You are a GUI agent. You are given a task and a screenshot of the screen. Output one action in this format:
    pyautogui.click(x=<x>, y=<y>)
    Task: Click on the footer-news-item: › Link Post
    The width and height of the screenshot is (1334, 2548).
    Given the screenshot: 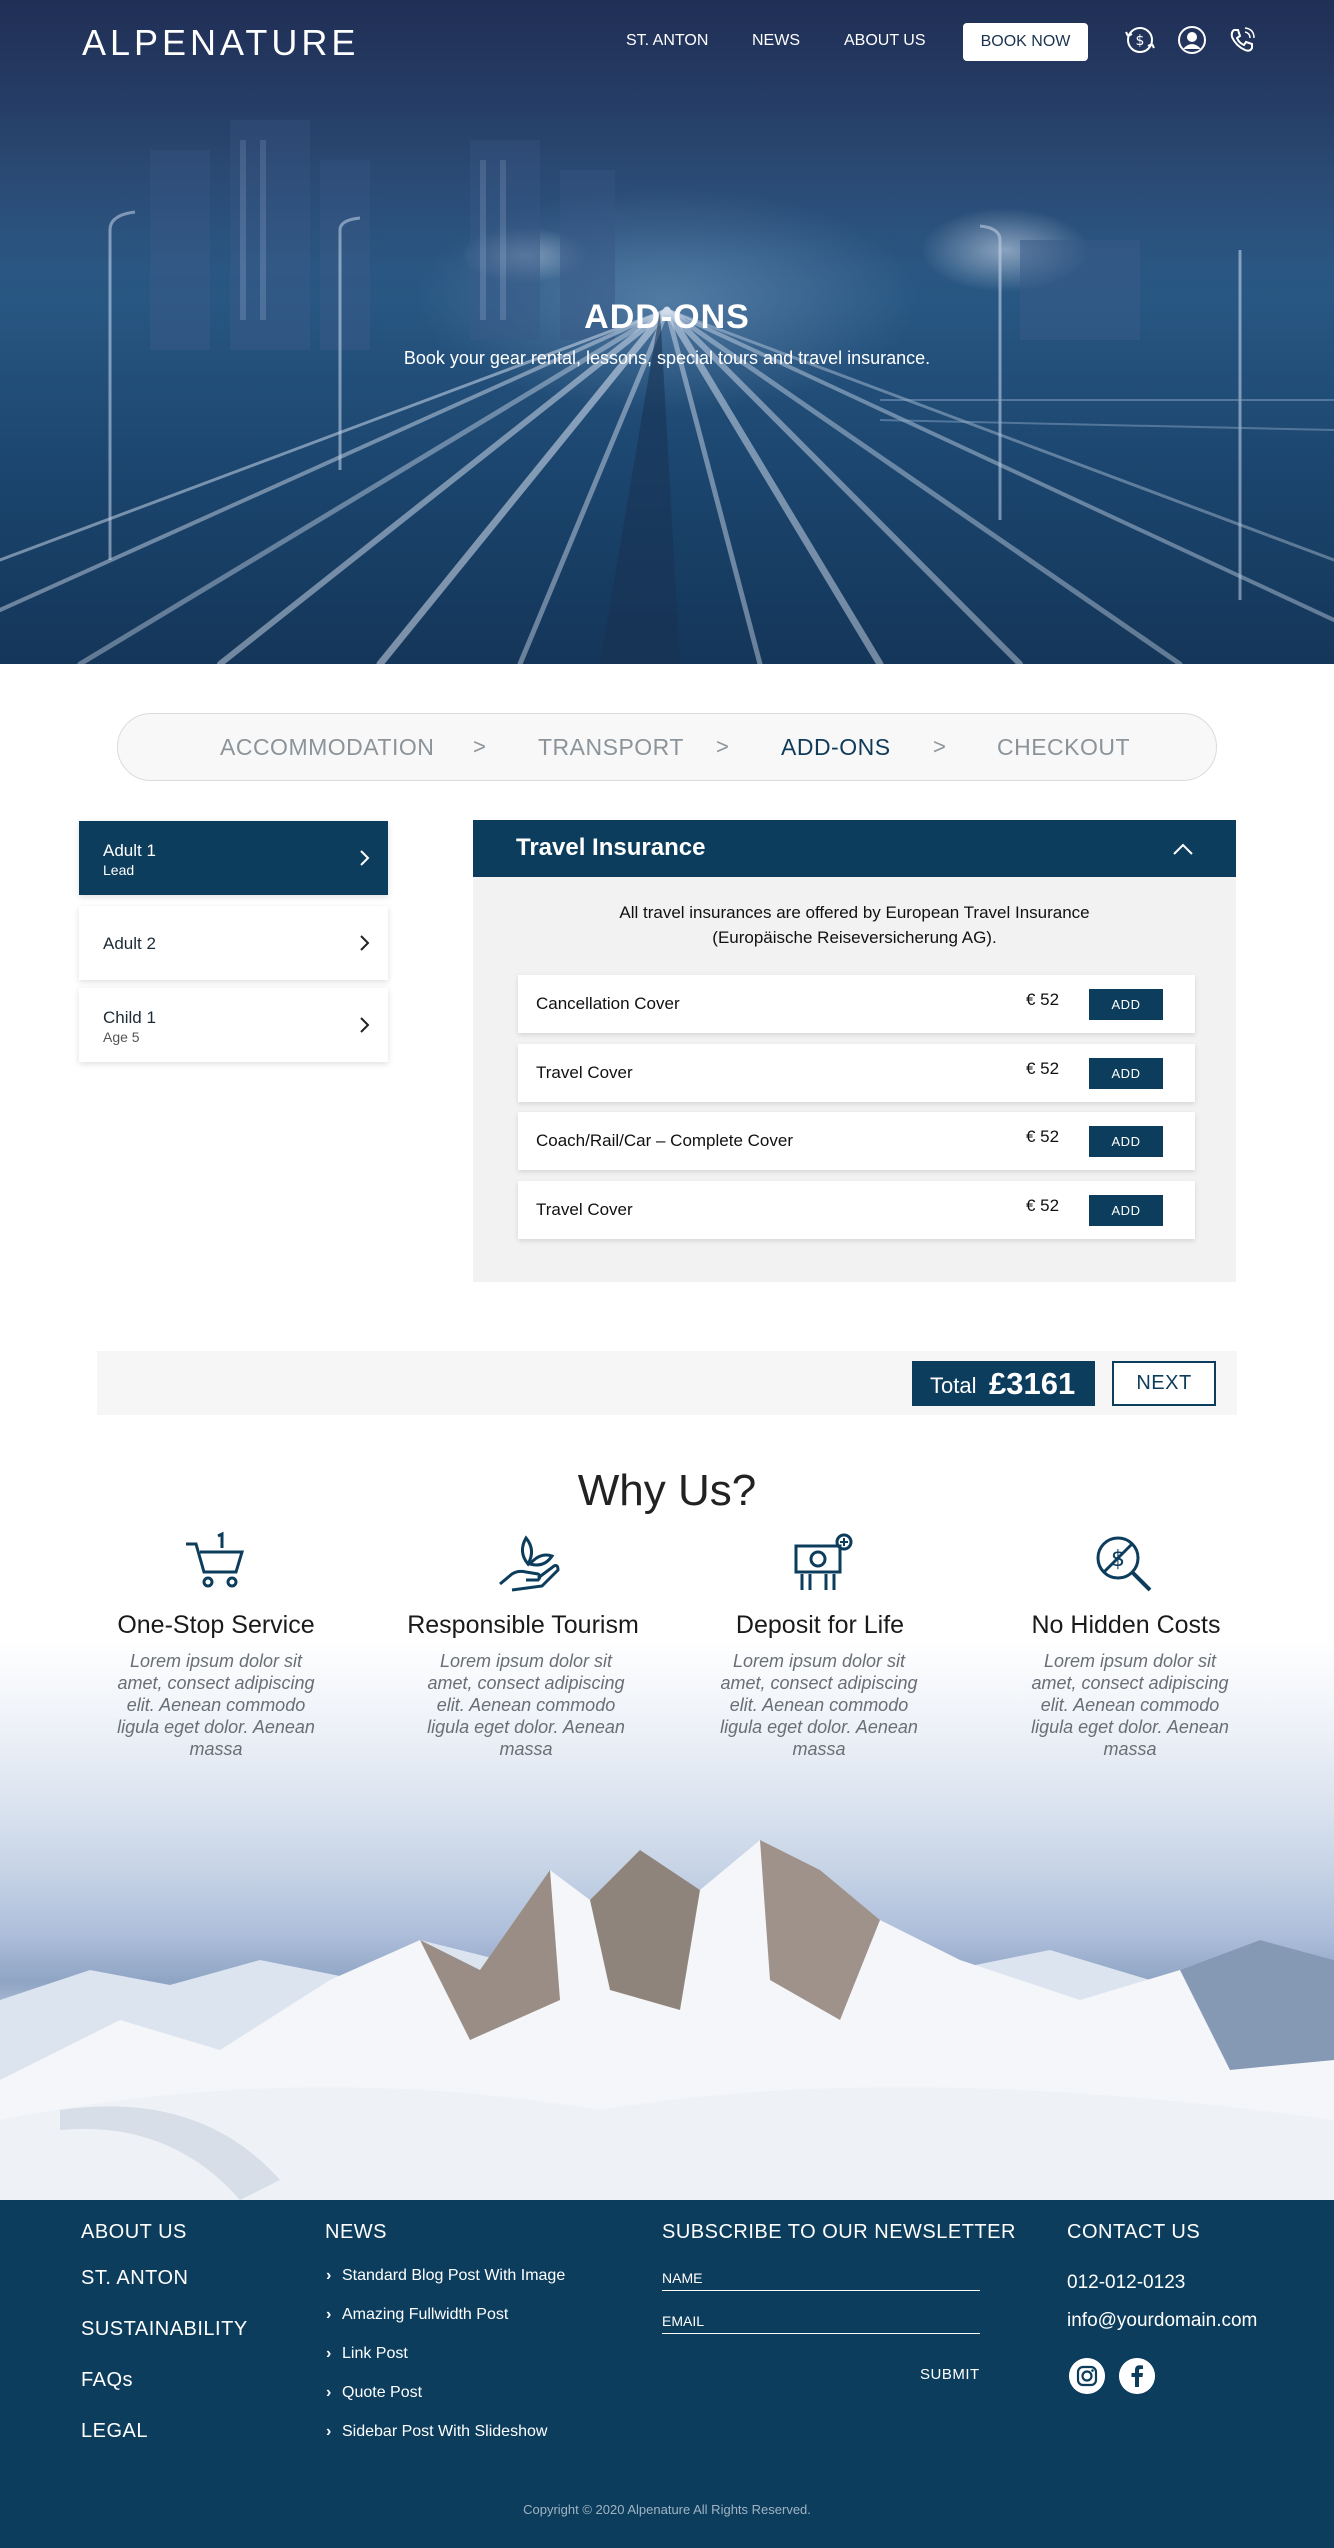 What is the action you would take?
    pyautogui.click(x=367, y=2354)
    